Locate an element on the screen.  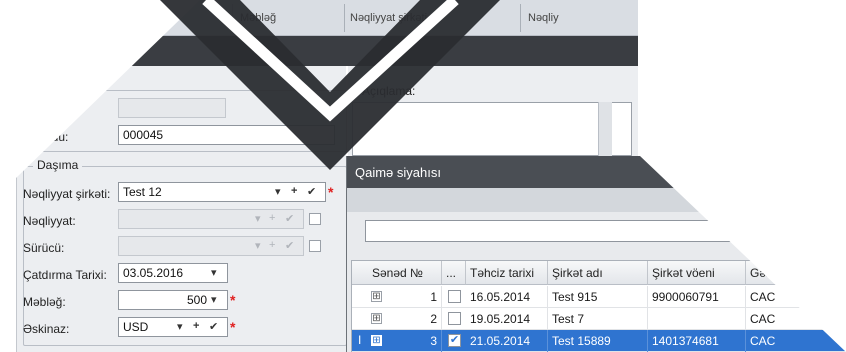
currency-select: USD ▾ + ✔ is located at coordinates (173, 327).